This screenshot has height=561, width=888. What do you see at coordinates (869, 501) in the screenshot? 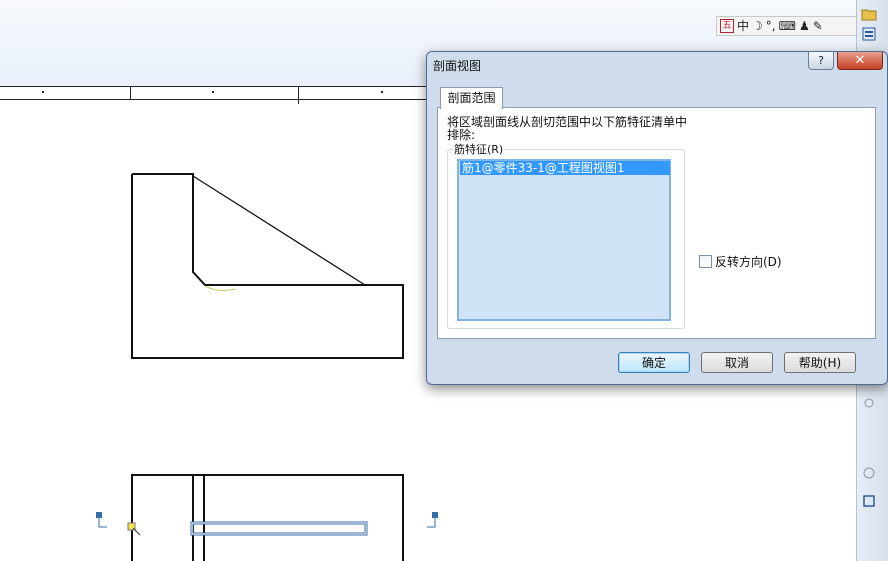
I see `custom-properties-icon` at bounding box center [869, 501].